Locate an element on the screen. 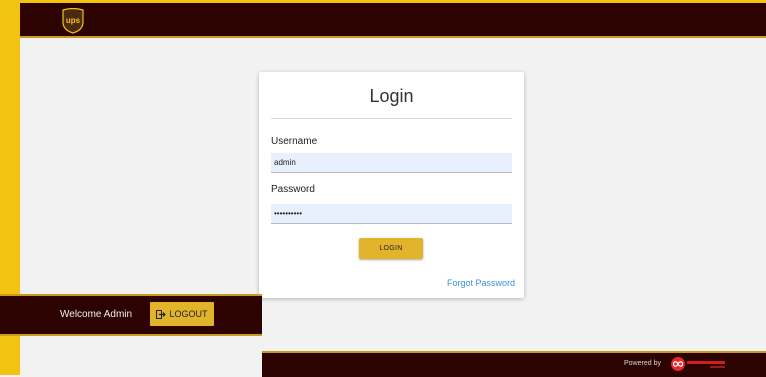 Image resolution: width=766 pixels, height=377 pixels. password-input is located at coordinates (391, 214).